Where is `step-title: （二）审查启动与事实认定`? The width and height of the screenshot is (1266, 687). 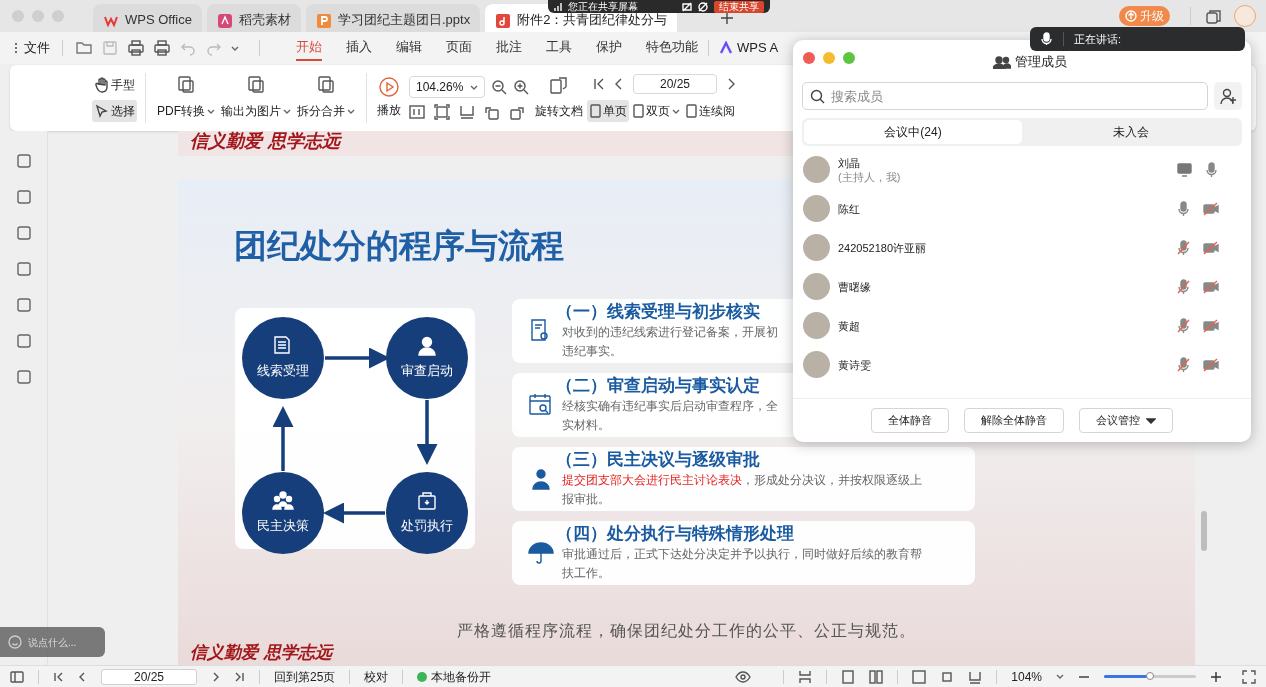
step-title: （二）审查启动与事实认定 is located at coordinates (658, 386).